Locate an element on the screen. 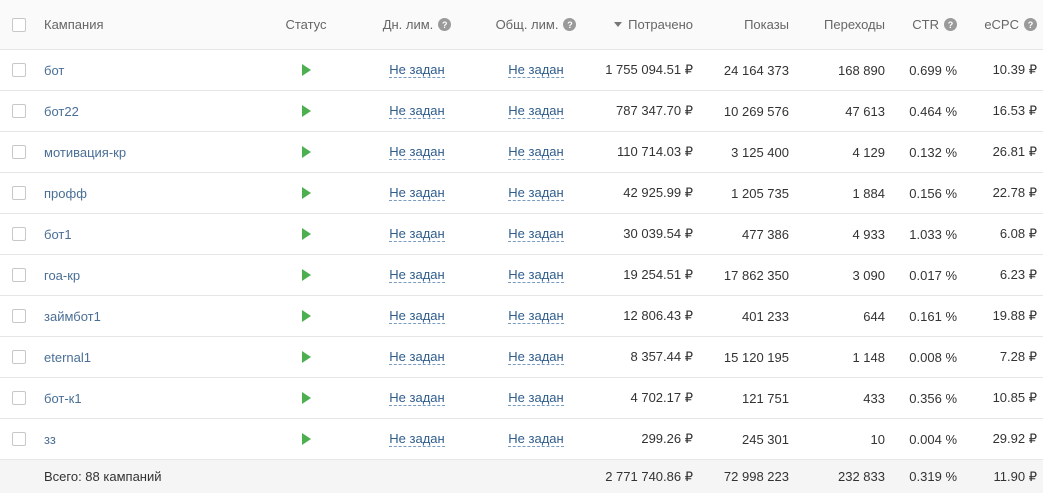 The width and height of the screenshot is (1043, 493). select-all-checkbox is located at coordinates (20, 24).